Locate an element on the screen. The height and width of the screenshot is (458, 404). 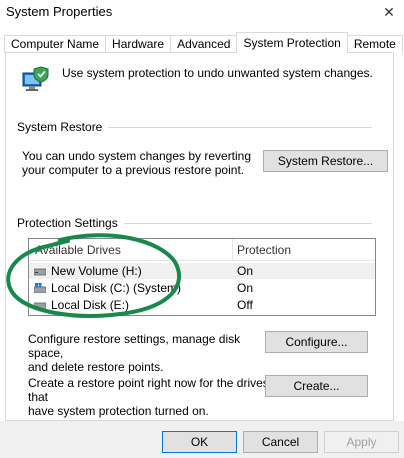
dialog-footer: OK Cancel Apply is located at coordinates (202, 439).